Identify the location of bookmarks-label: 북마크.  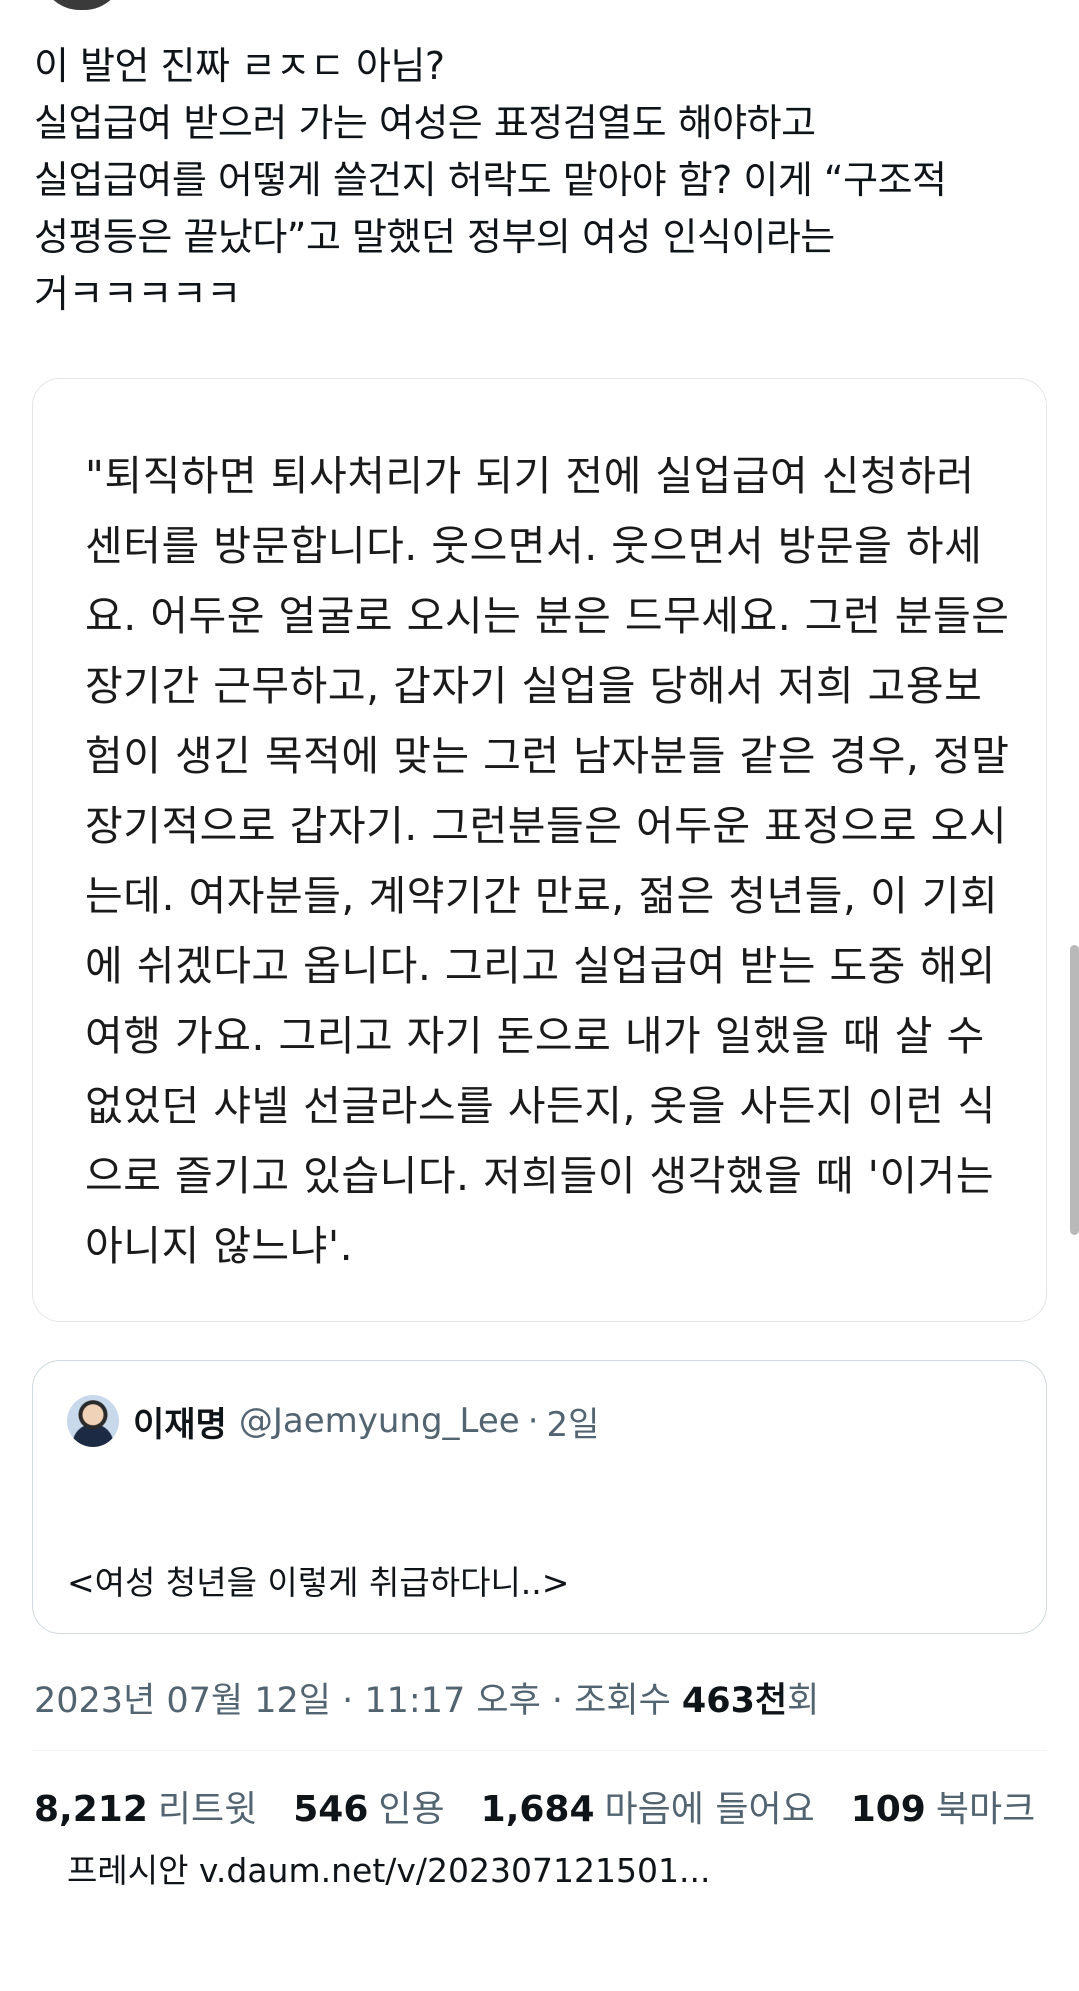
(985, 1809).